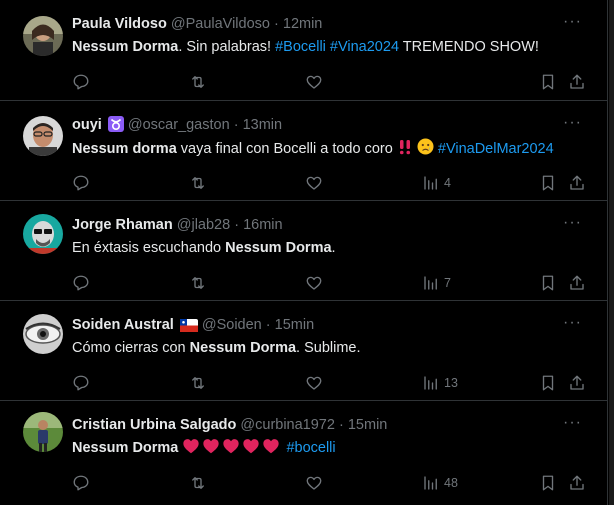 The image size is (614, 505). Describe the element at coordinates (440, 483) in the screenshot. I see `views-button: 48` at that location.